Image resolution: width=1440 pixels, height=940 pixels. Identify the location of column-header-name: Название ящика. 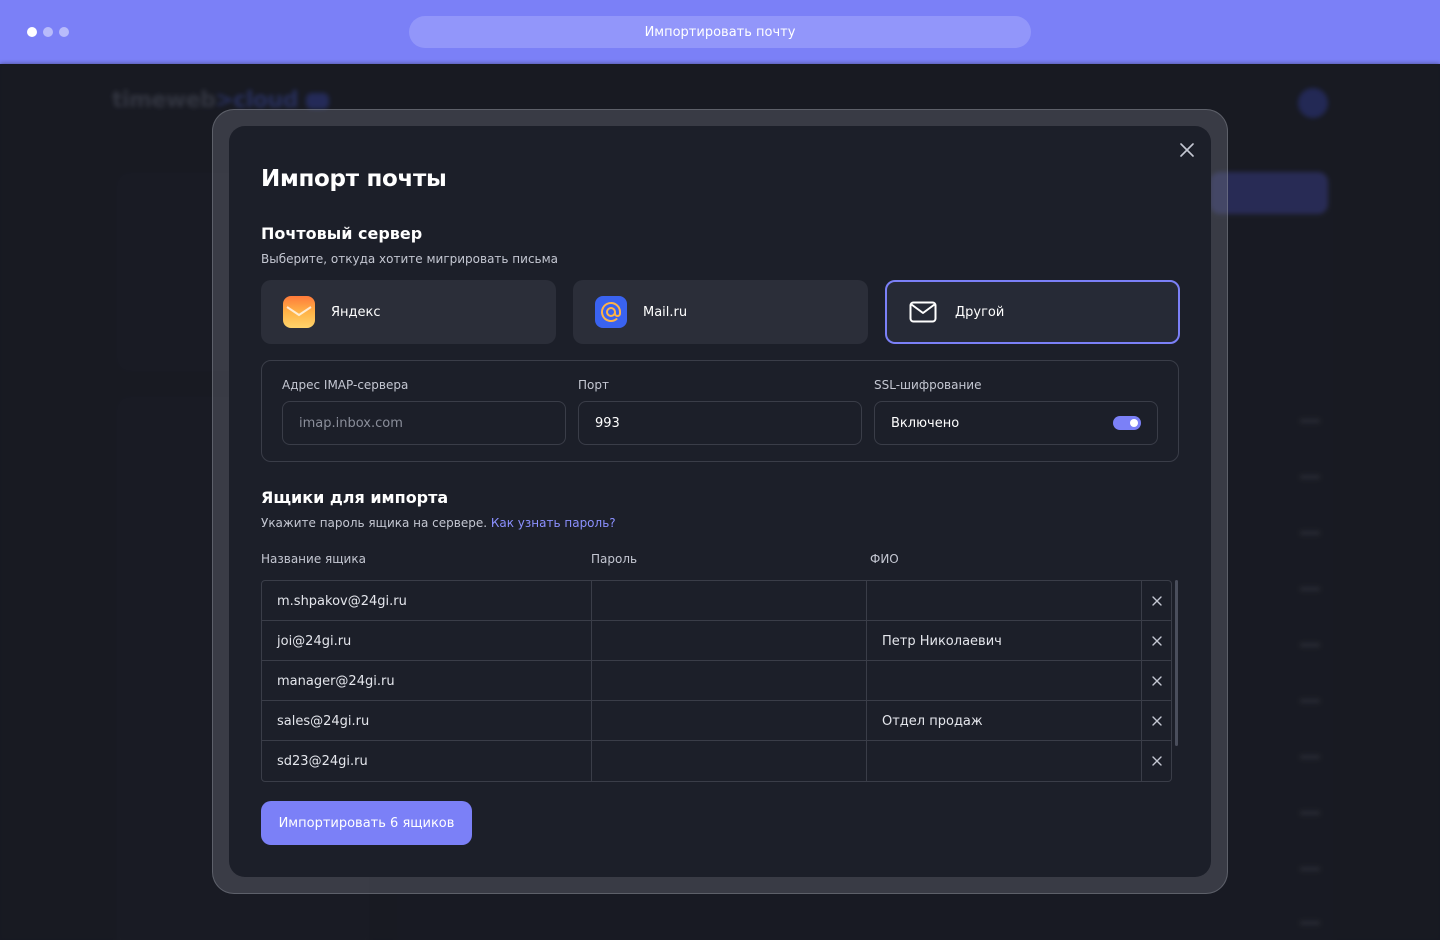
(313, 559).